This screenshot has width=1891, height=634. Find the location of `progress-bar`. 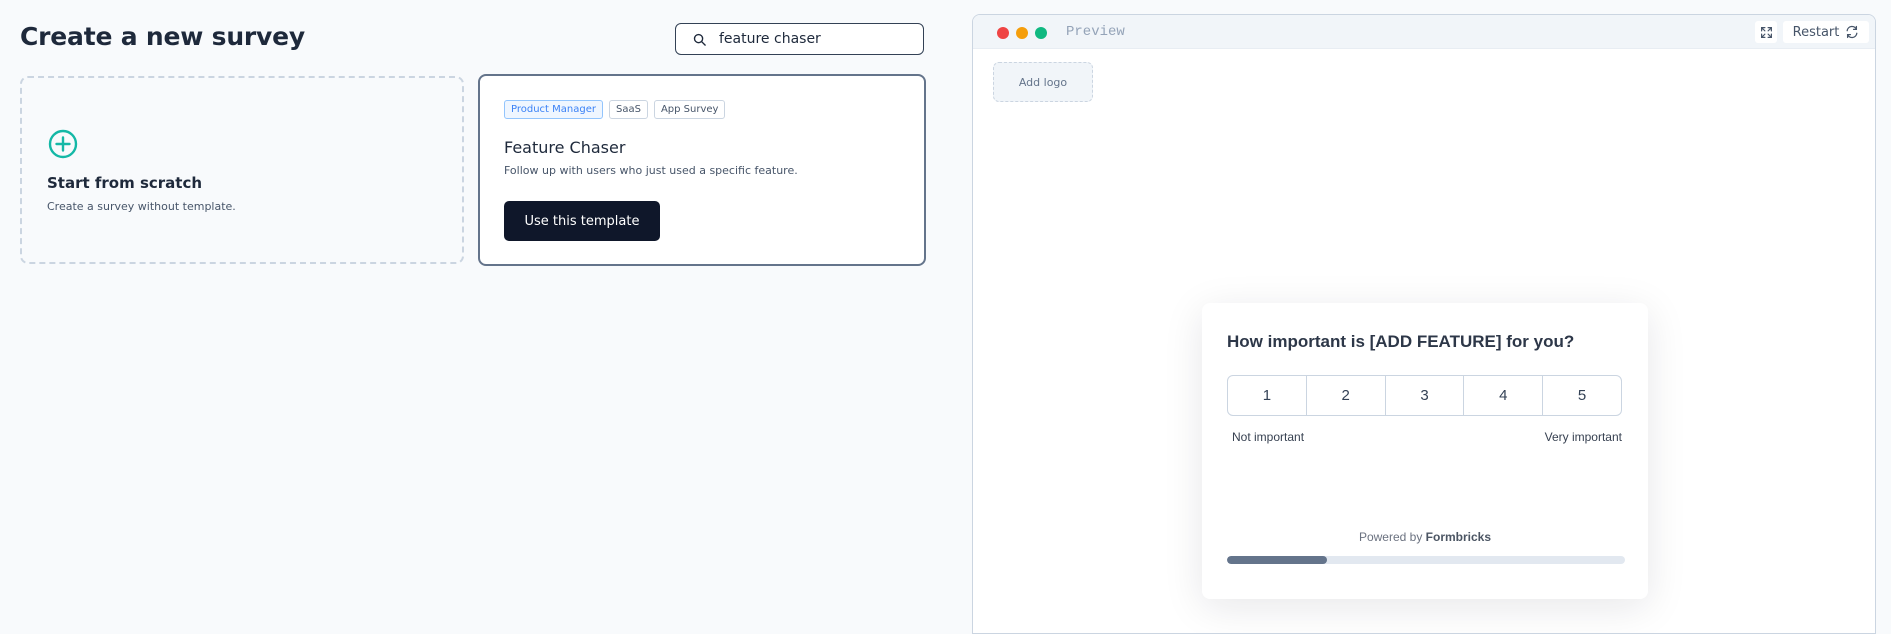

progress-bar is located at coordinates (1426, 560).